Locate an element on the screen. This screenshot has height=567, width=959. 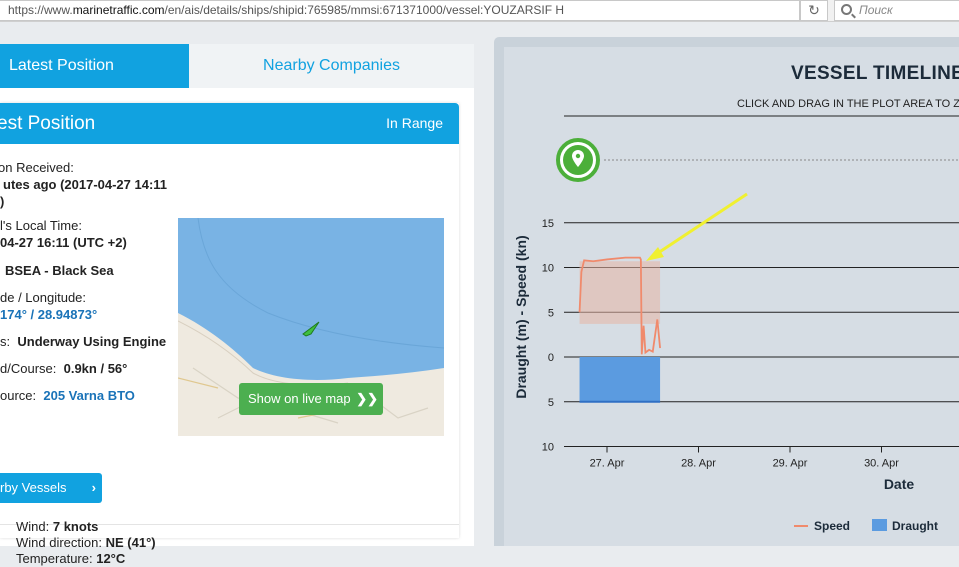
position-received-label: on Received: is located at coordinates (37, 167).